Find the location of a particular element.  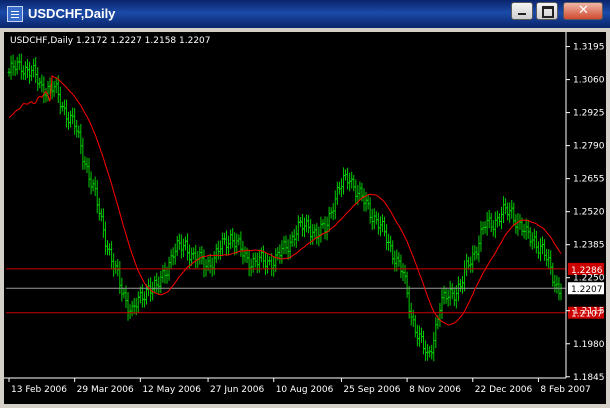

price-tick-label: 1.2385 is located at coordinates (589, 246).